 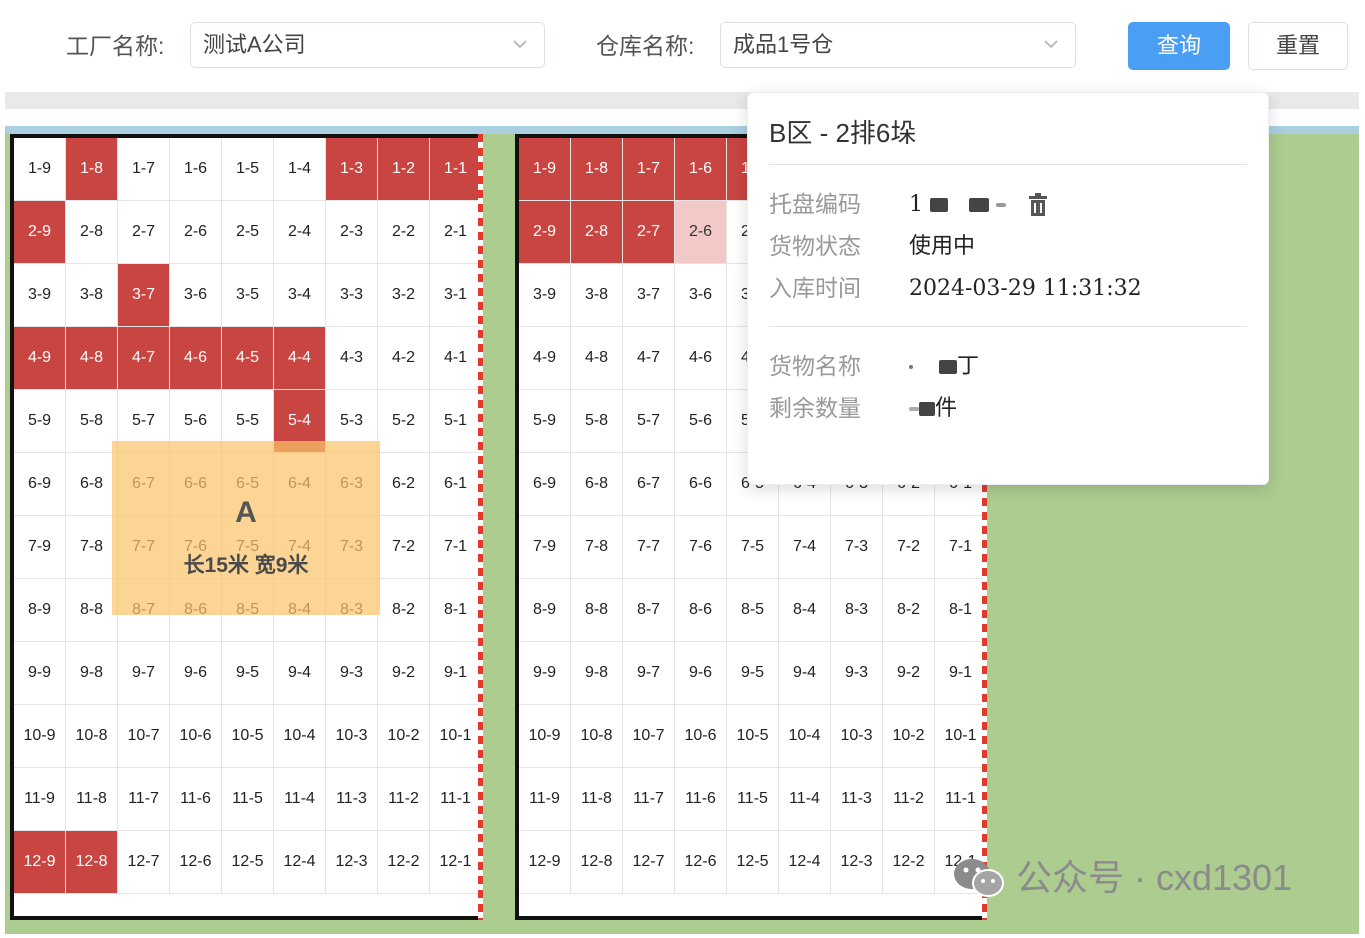 I want to click on slot-cell-2-9: 2-9, so click(x=40, y=232).